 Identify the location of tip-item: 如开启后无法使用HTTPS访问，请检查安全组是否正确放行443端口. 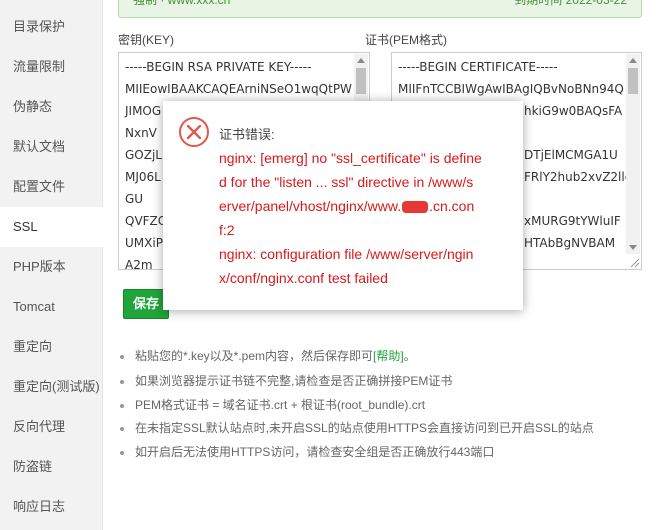
(306, 452).